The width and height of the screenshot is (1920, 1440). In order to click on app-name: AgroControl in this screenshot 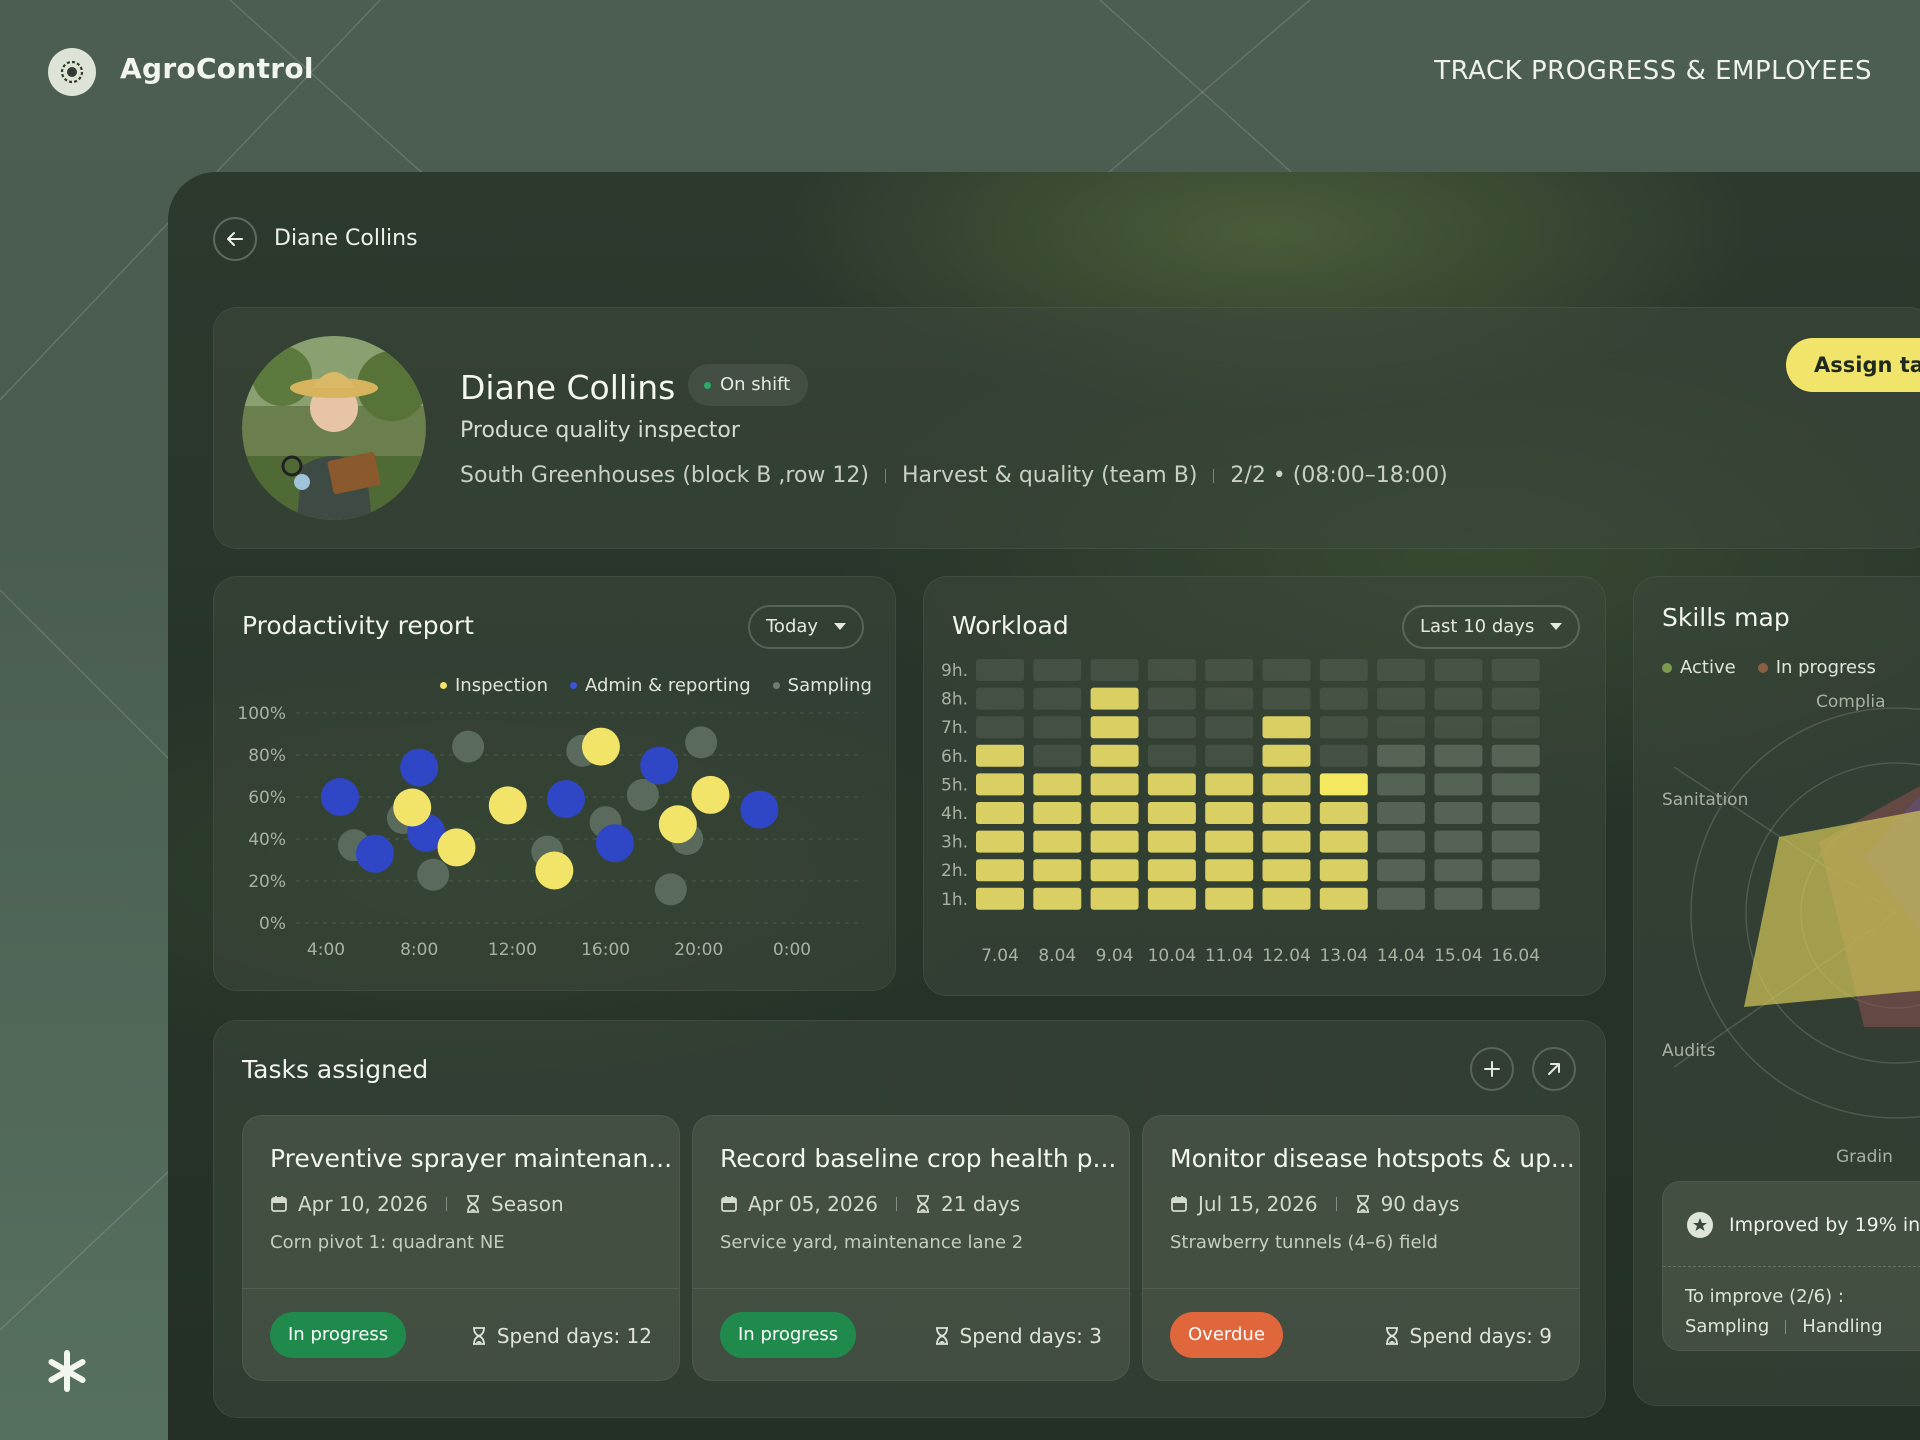, I will do `click(217, 68)`.